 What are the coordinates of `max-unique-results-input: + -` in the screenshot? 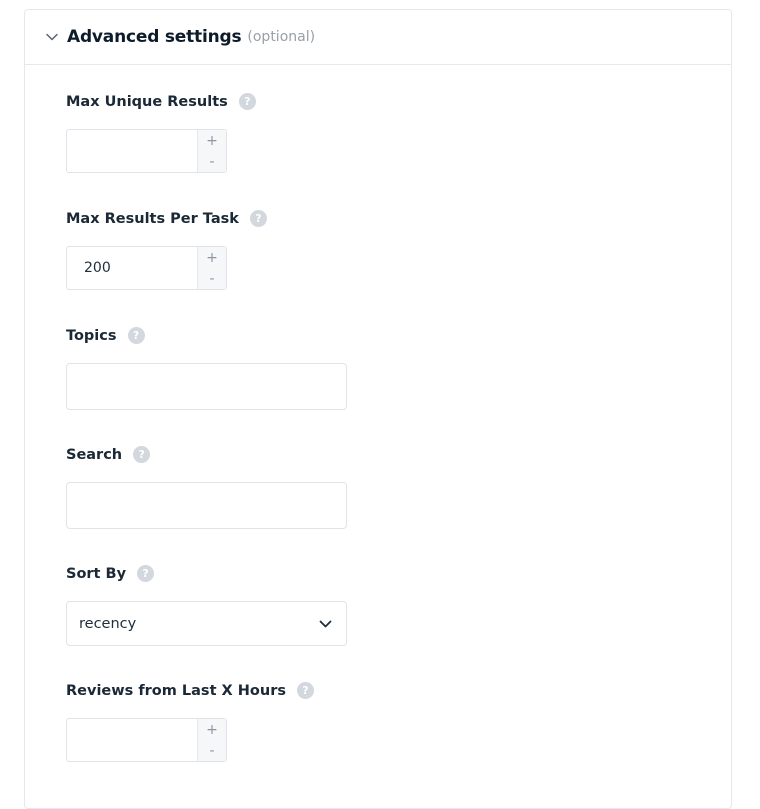 It's located at (146, 151).